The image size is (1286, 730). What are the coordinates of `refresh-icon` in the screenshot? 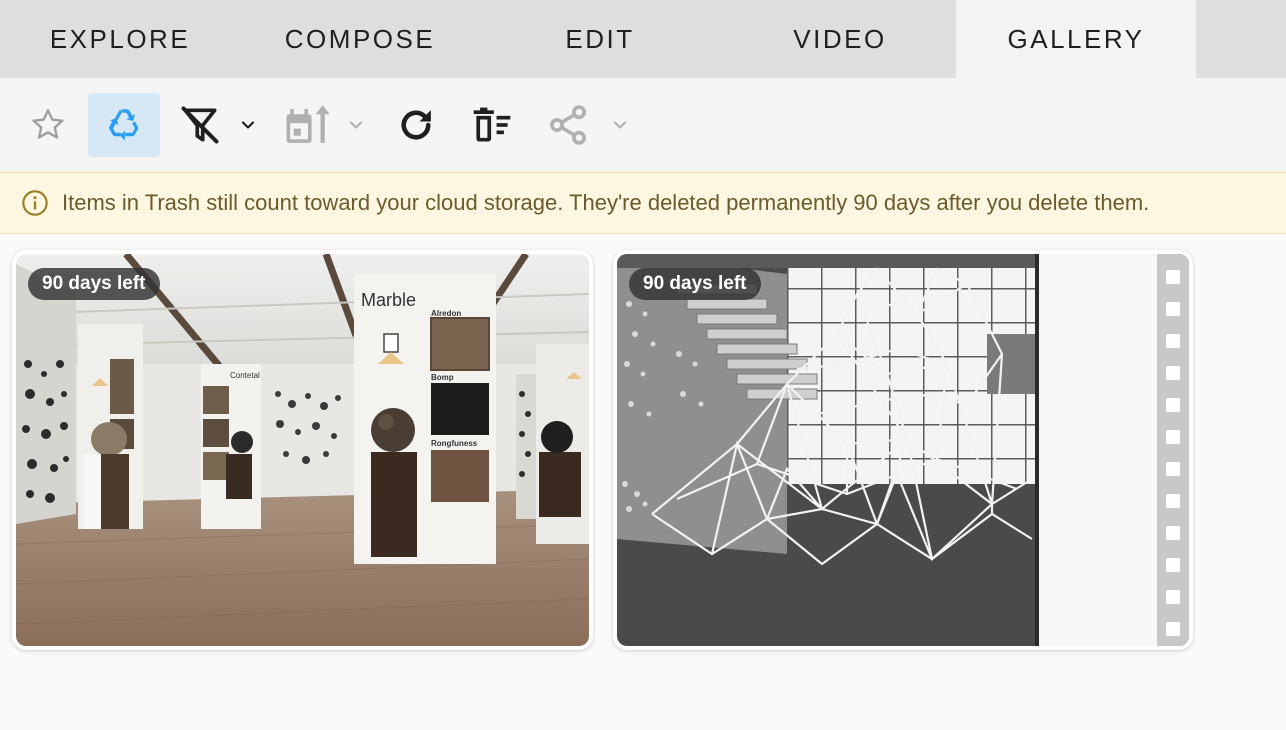 It's located at (416, 125).